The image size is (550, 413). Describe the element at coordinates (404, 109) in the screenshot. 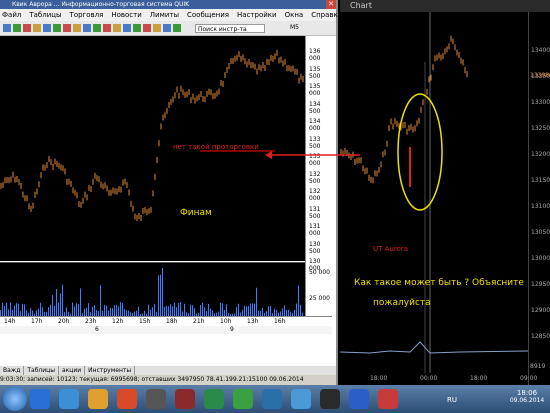

I see `right-candle-series` at that location.